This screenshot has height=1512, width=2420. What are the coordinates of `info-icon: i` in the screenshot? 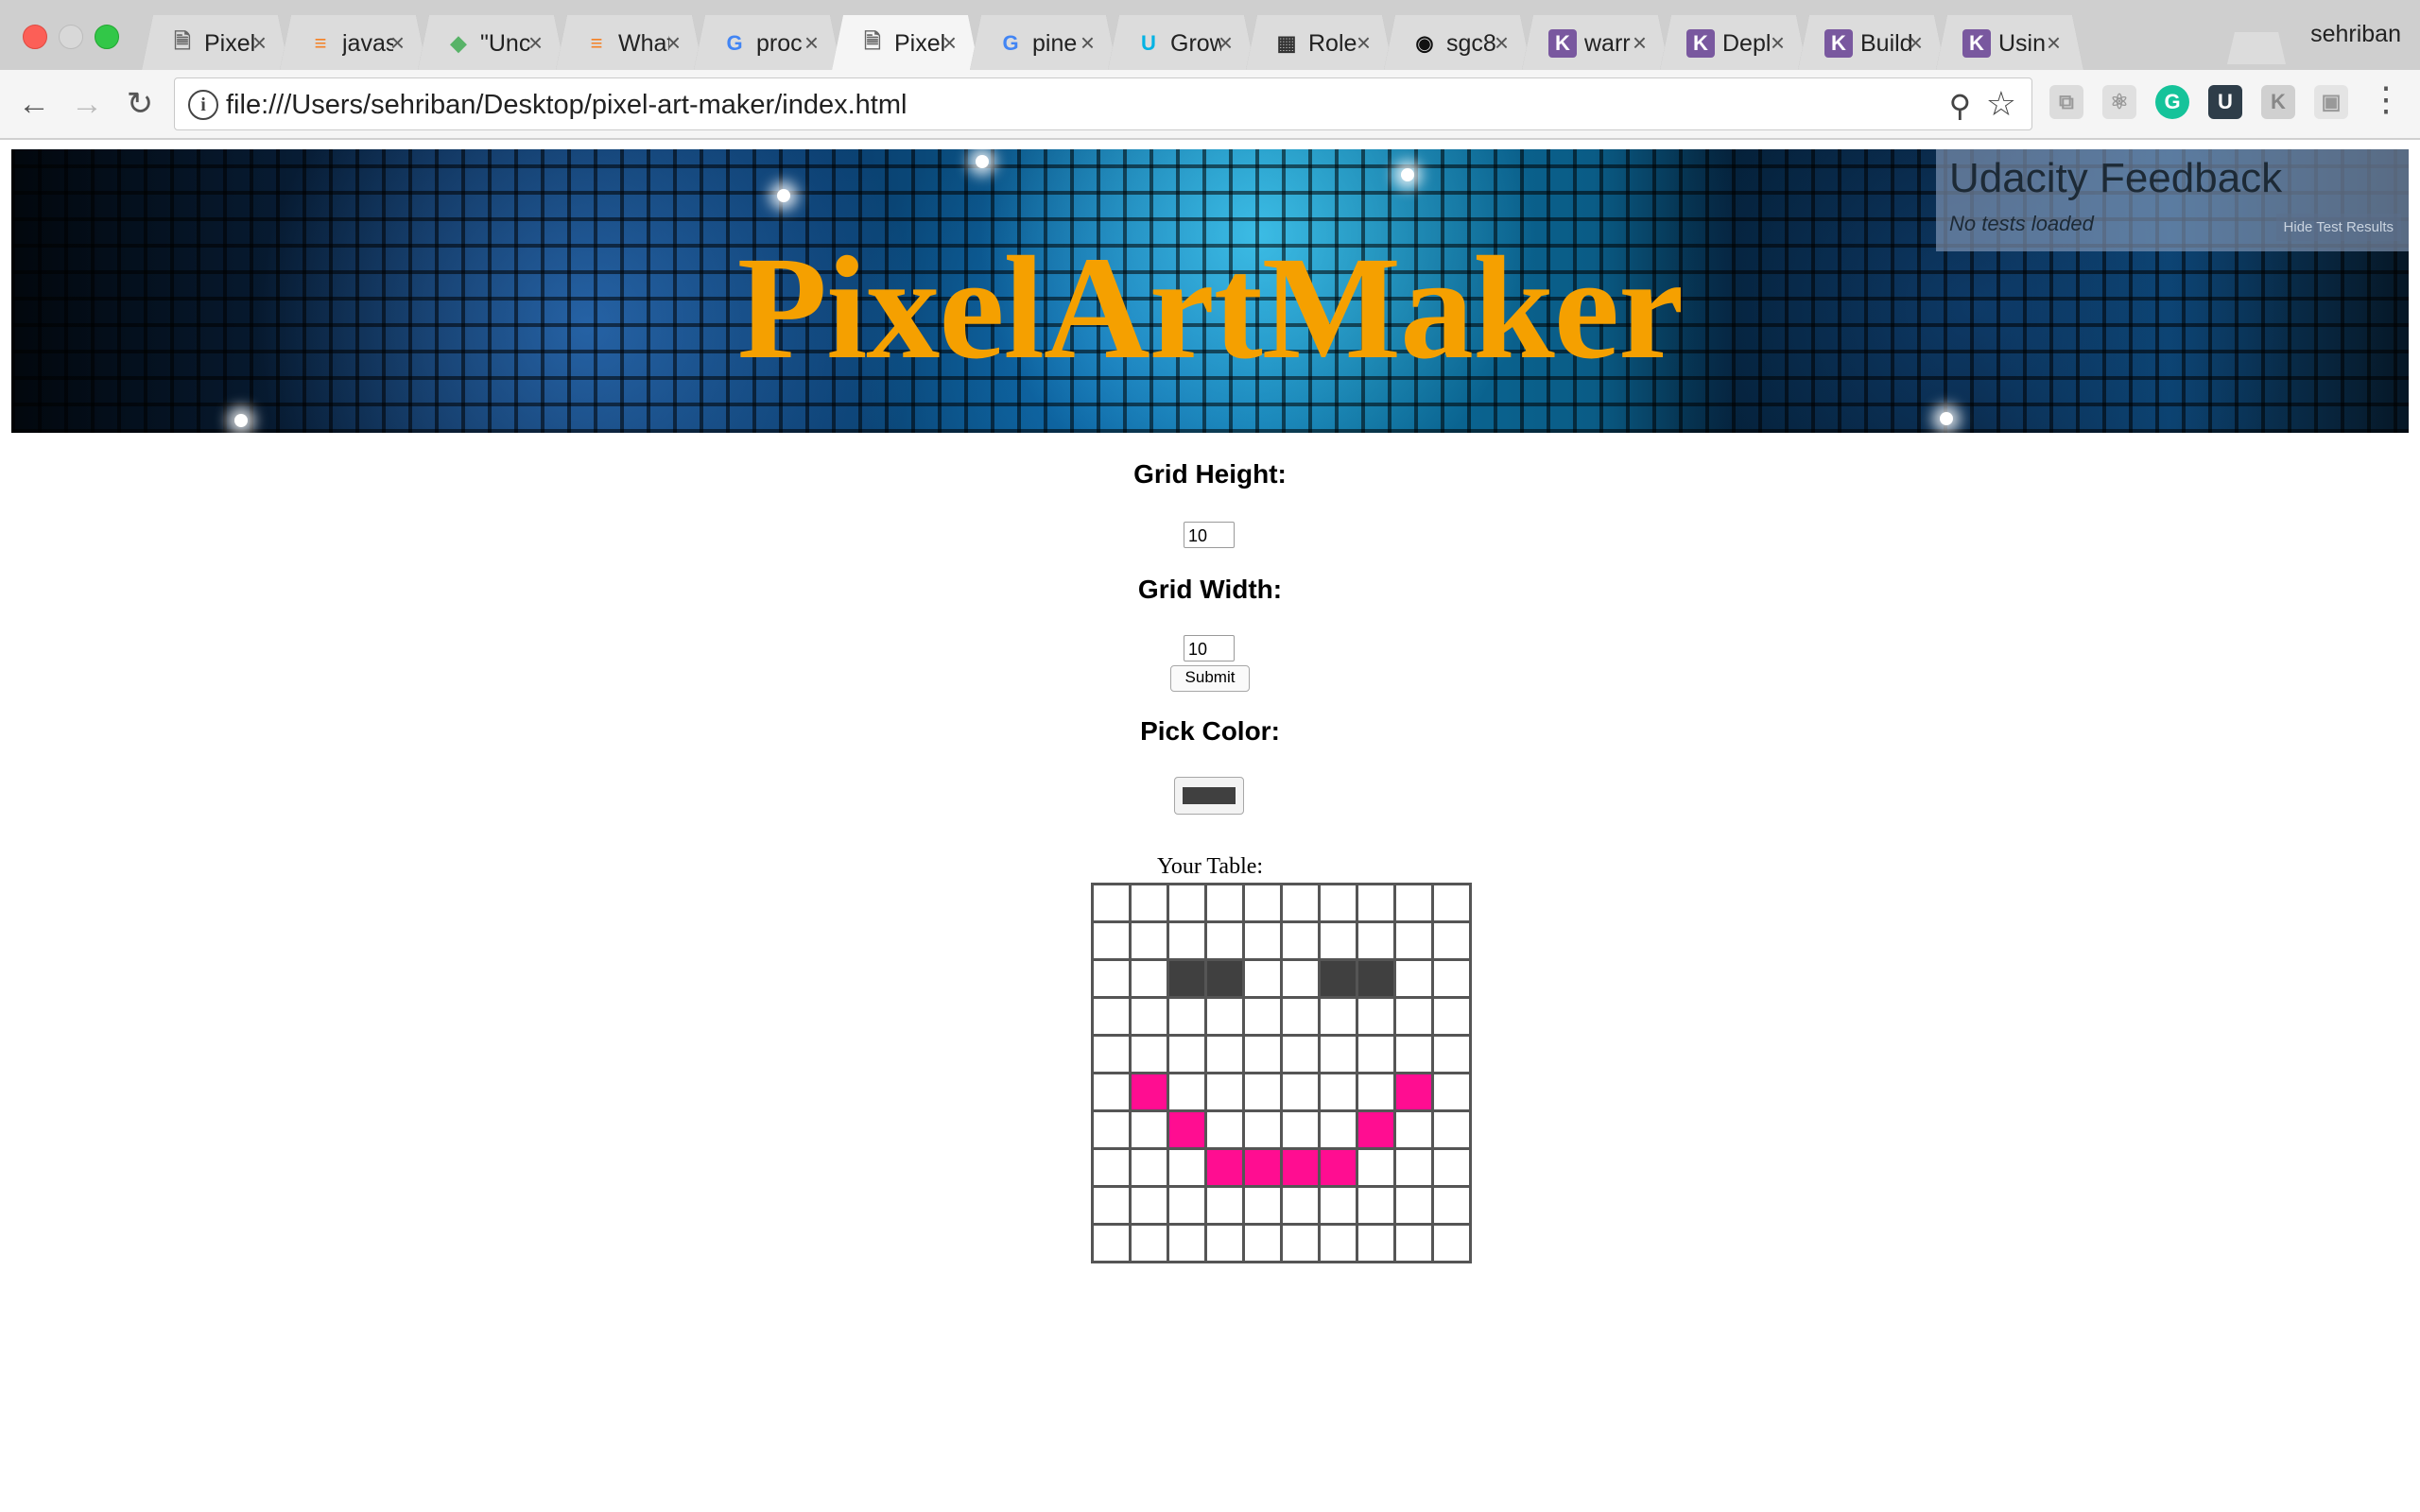 It's located at (203, 105).